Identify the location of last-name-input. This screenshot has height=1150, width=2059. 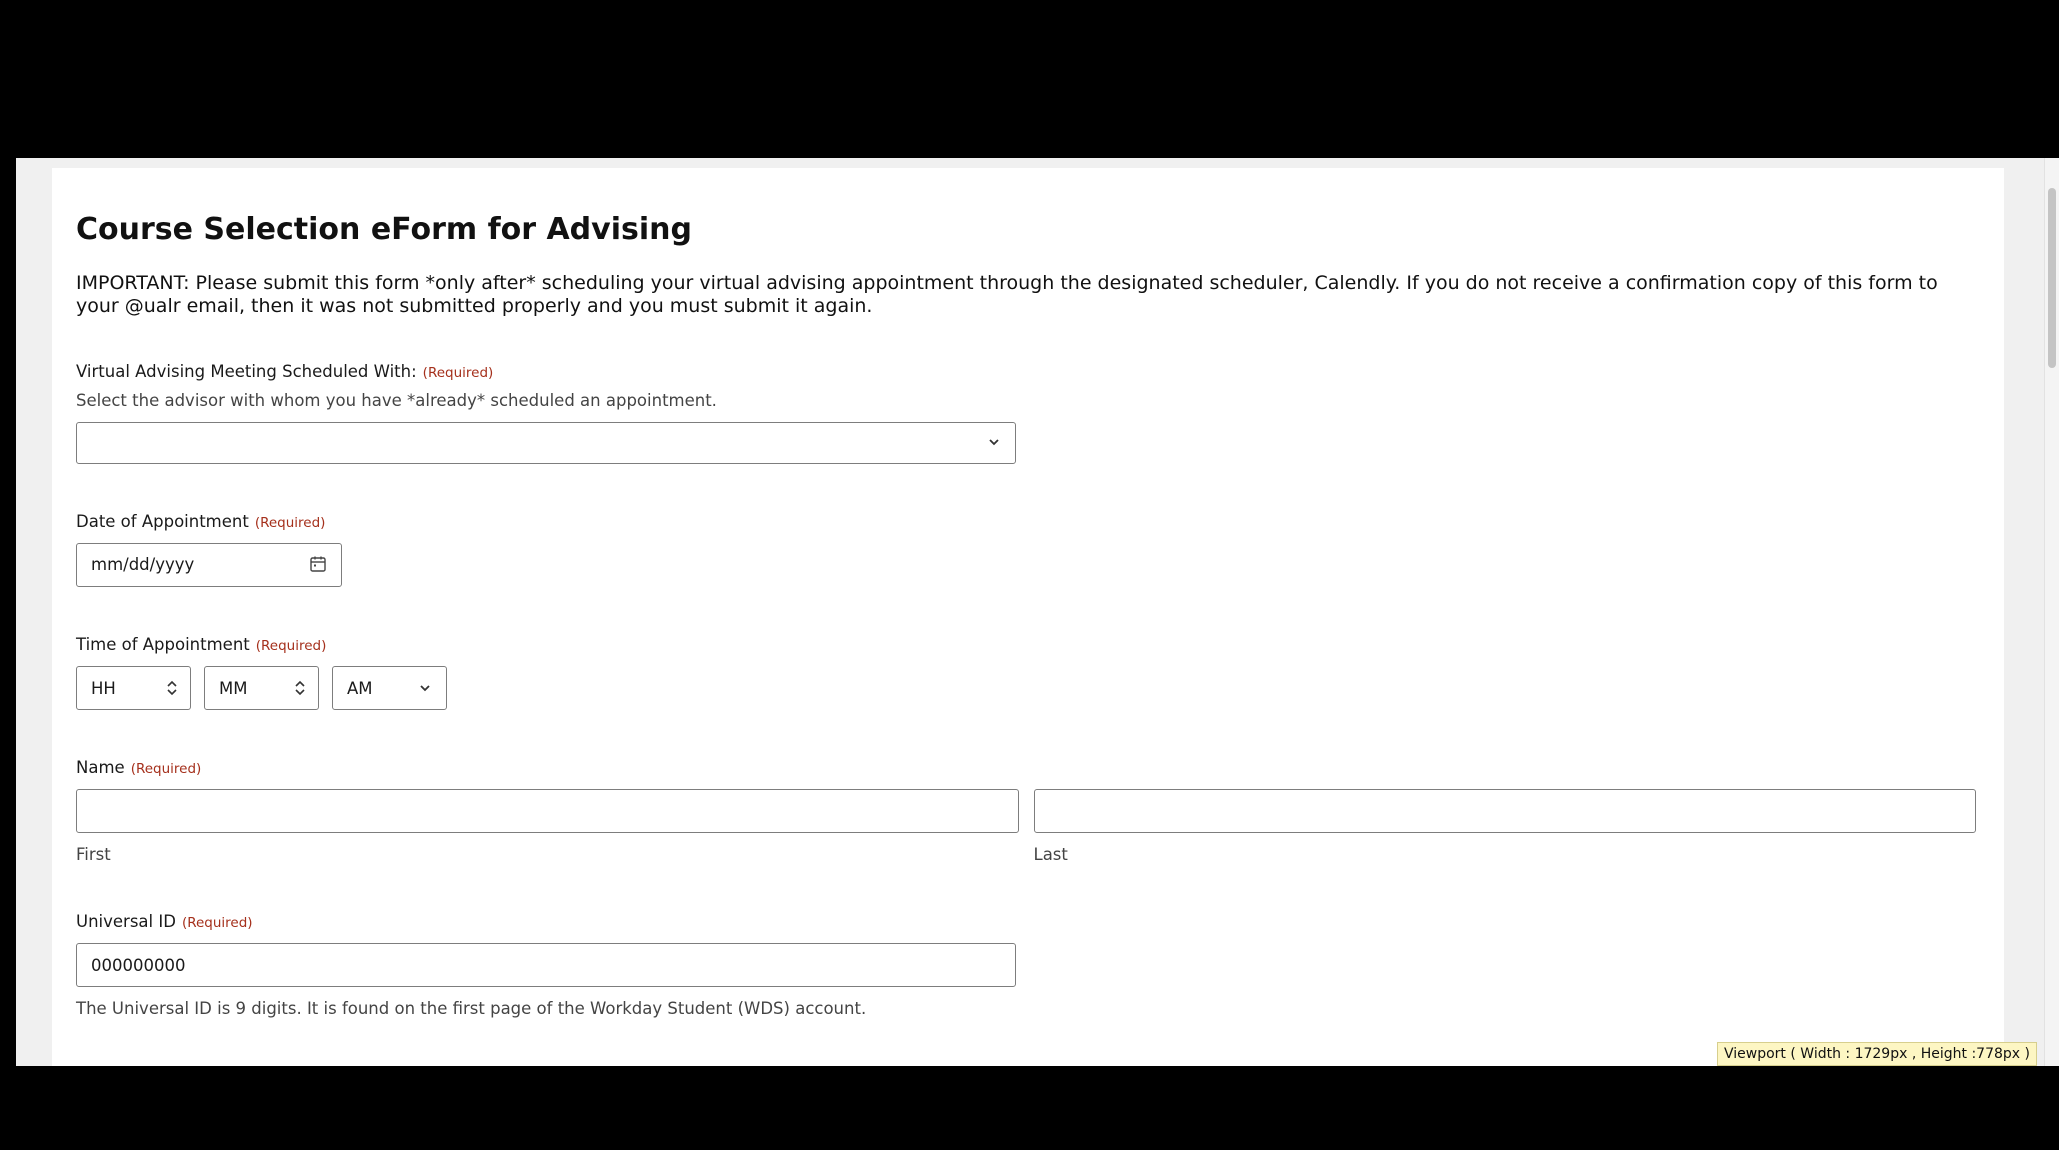
(1504, 811).